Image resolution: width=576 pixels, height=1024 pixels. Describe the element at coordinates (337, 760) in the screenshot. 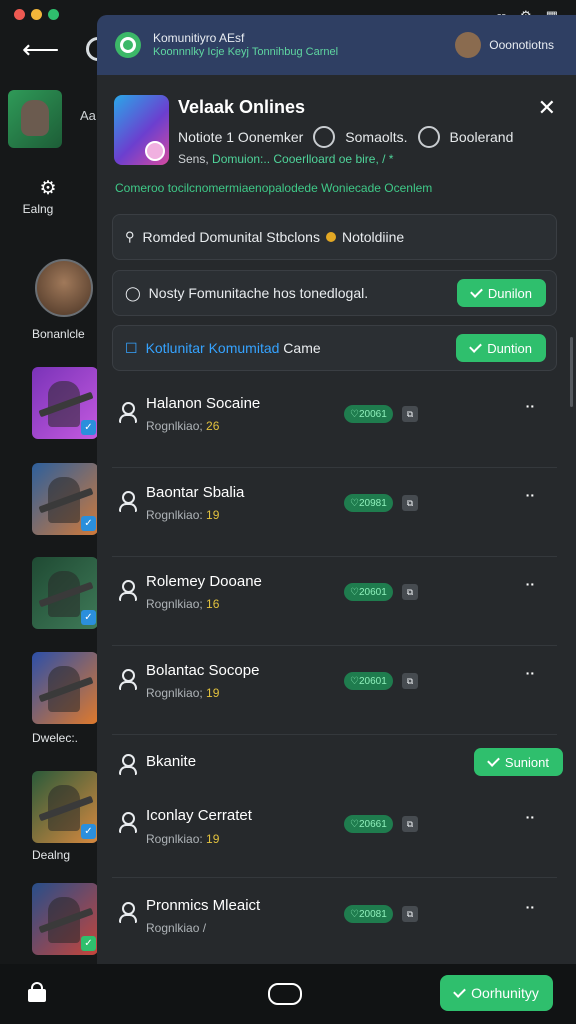

I see `section-header: Bkanite Suniont` at that location.